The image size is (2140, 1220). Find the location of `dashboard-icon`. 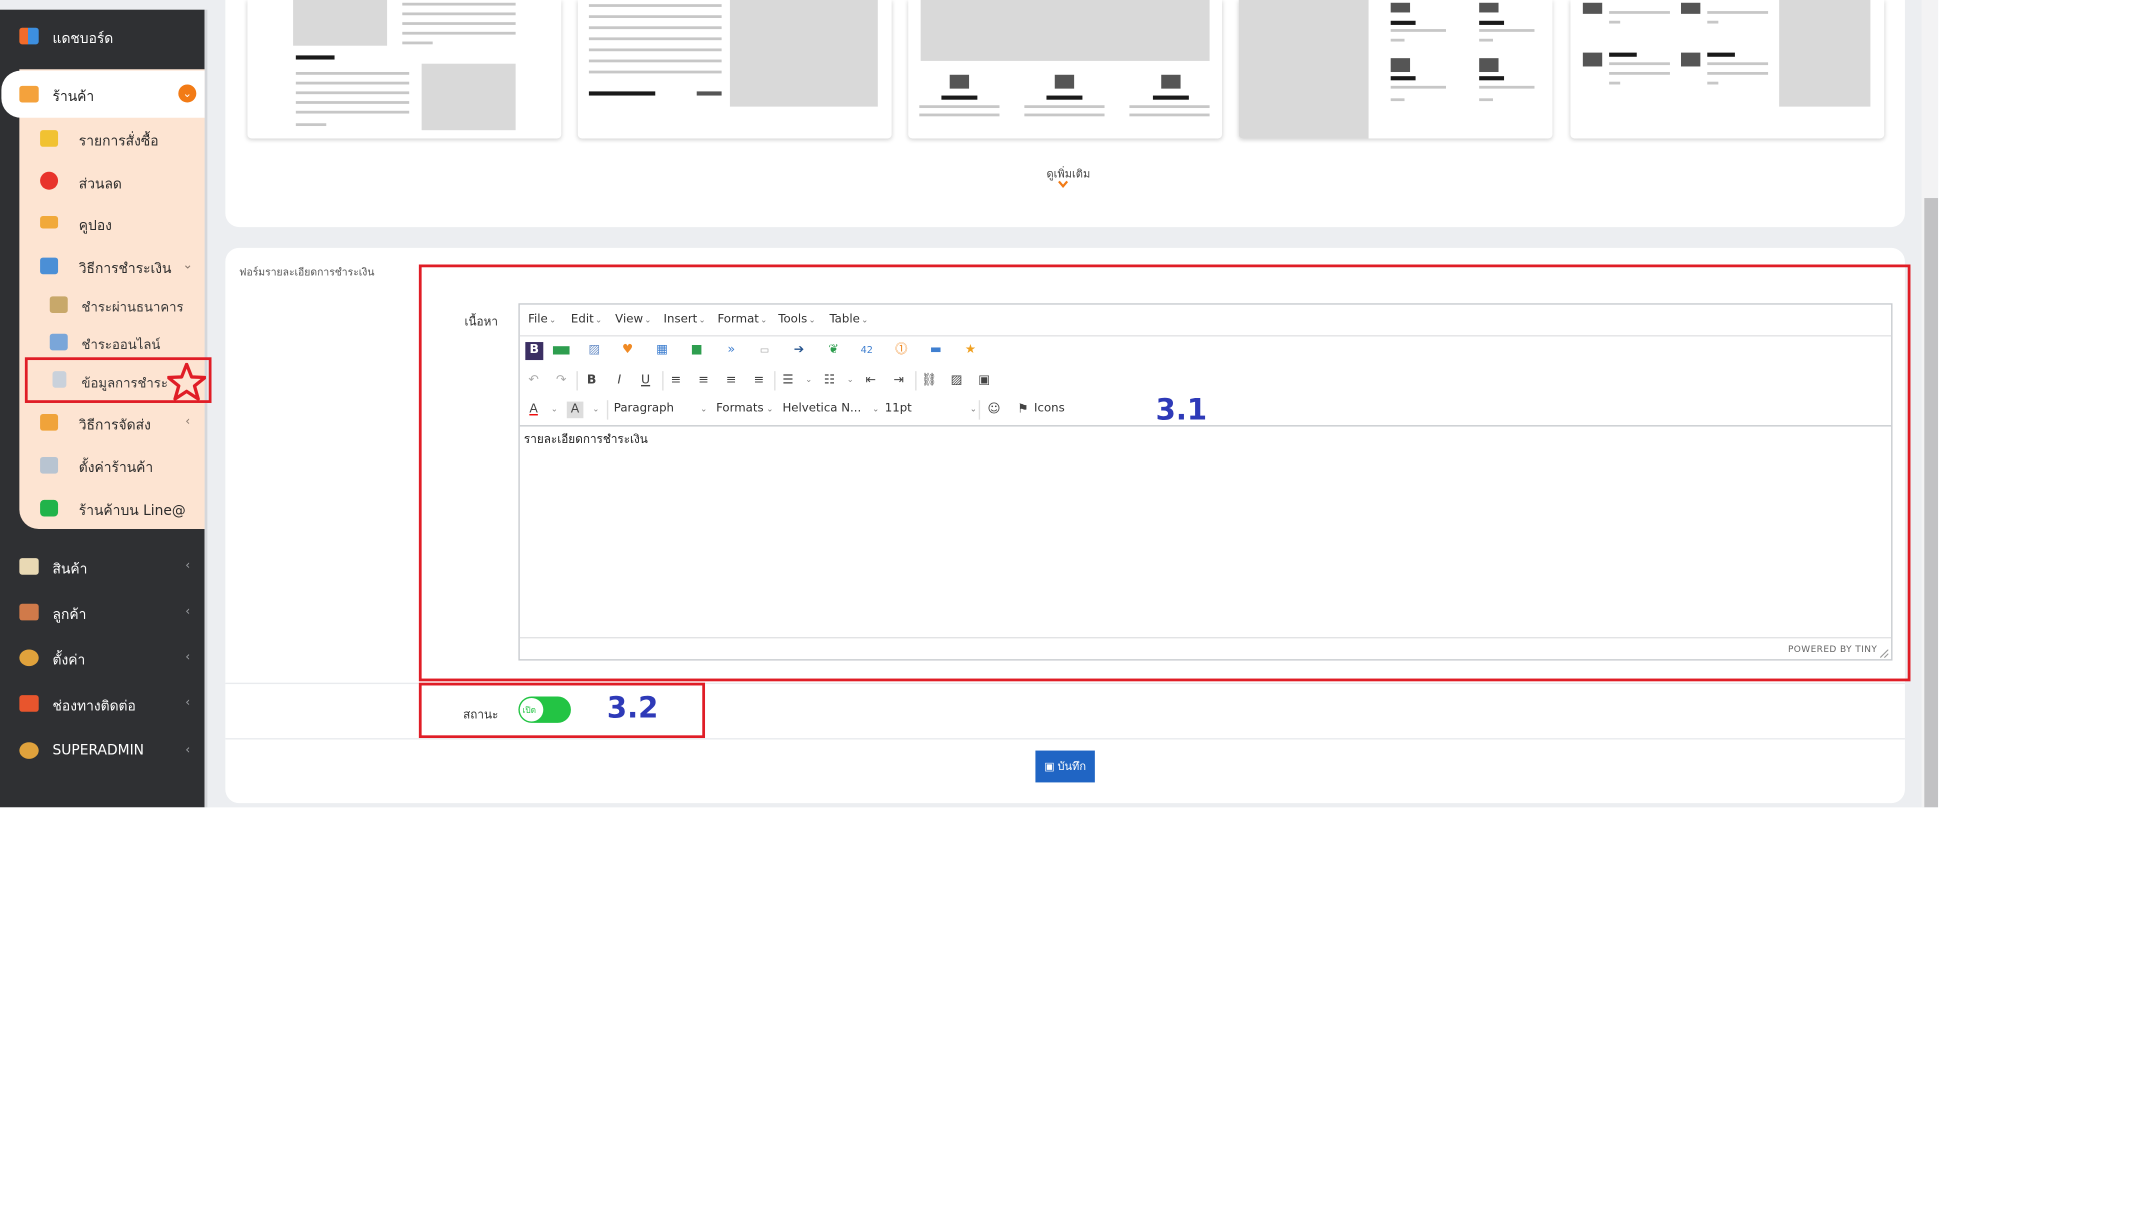

dashboard-icon is located at coordinates (29, 36).